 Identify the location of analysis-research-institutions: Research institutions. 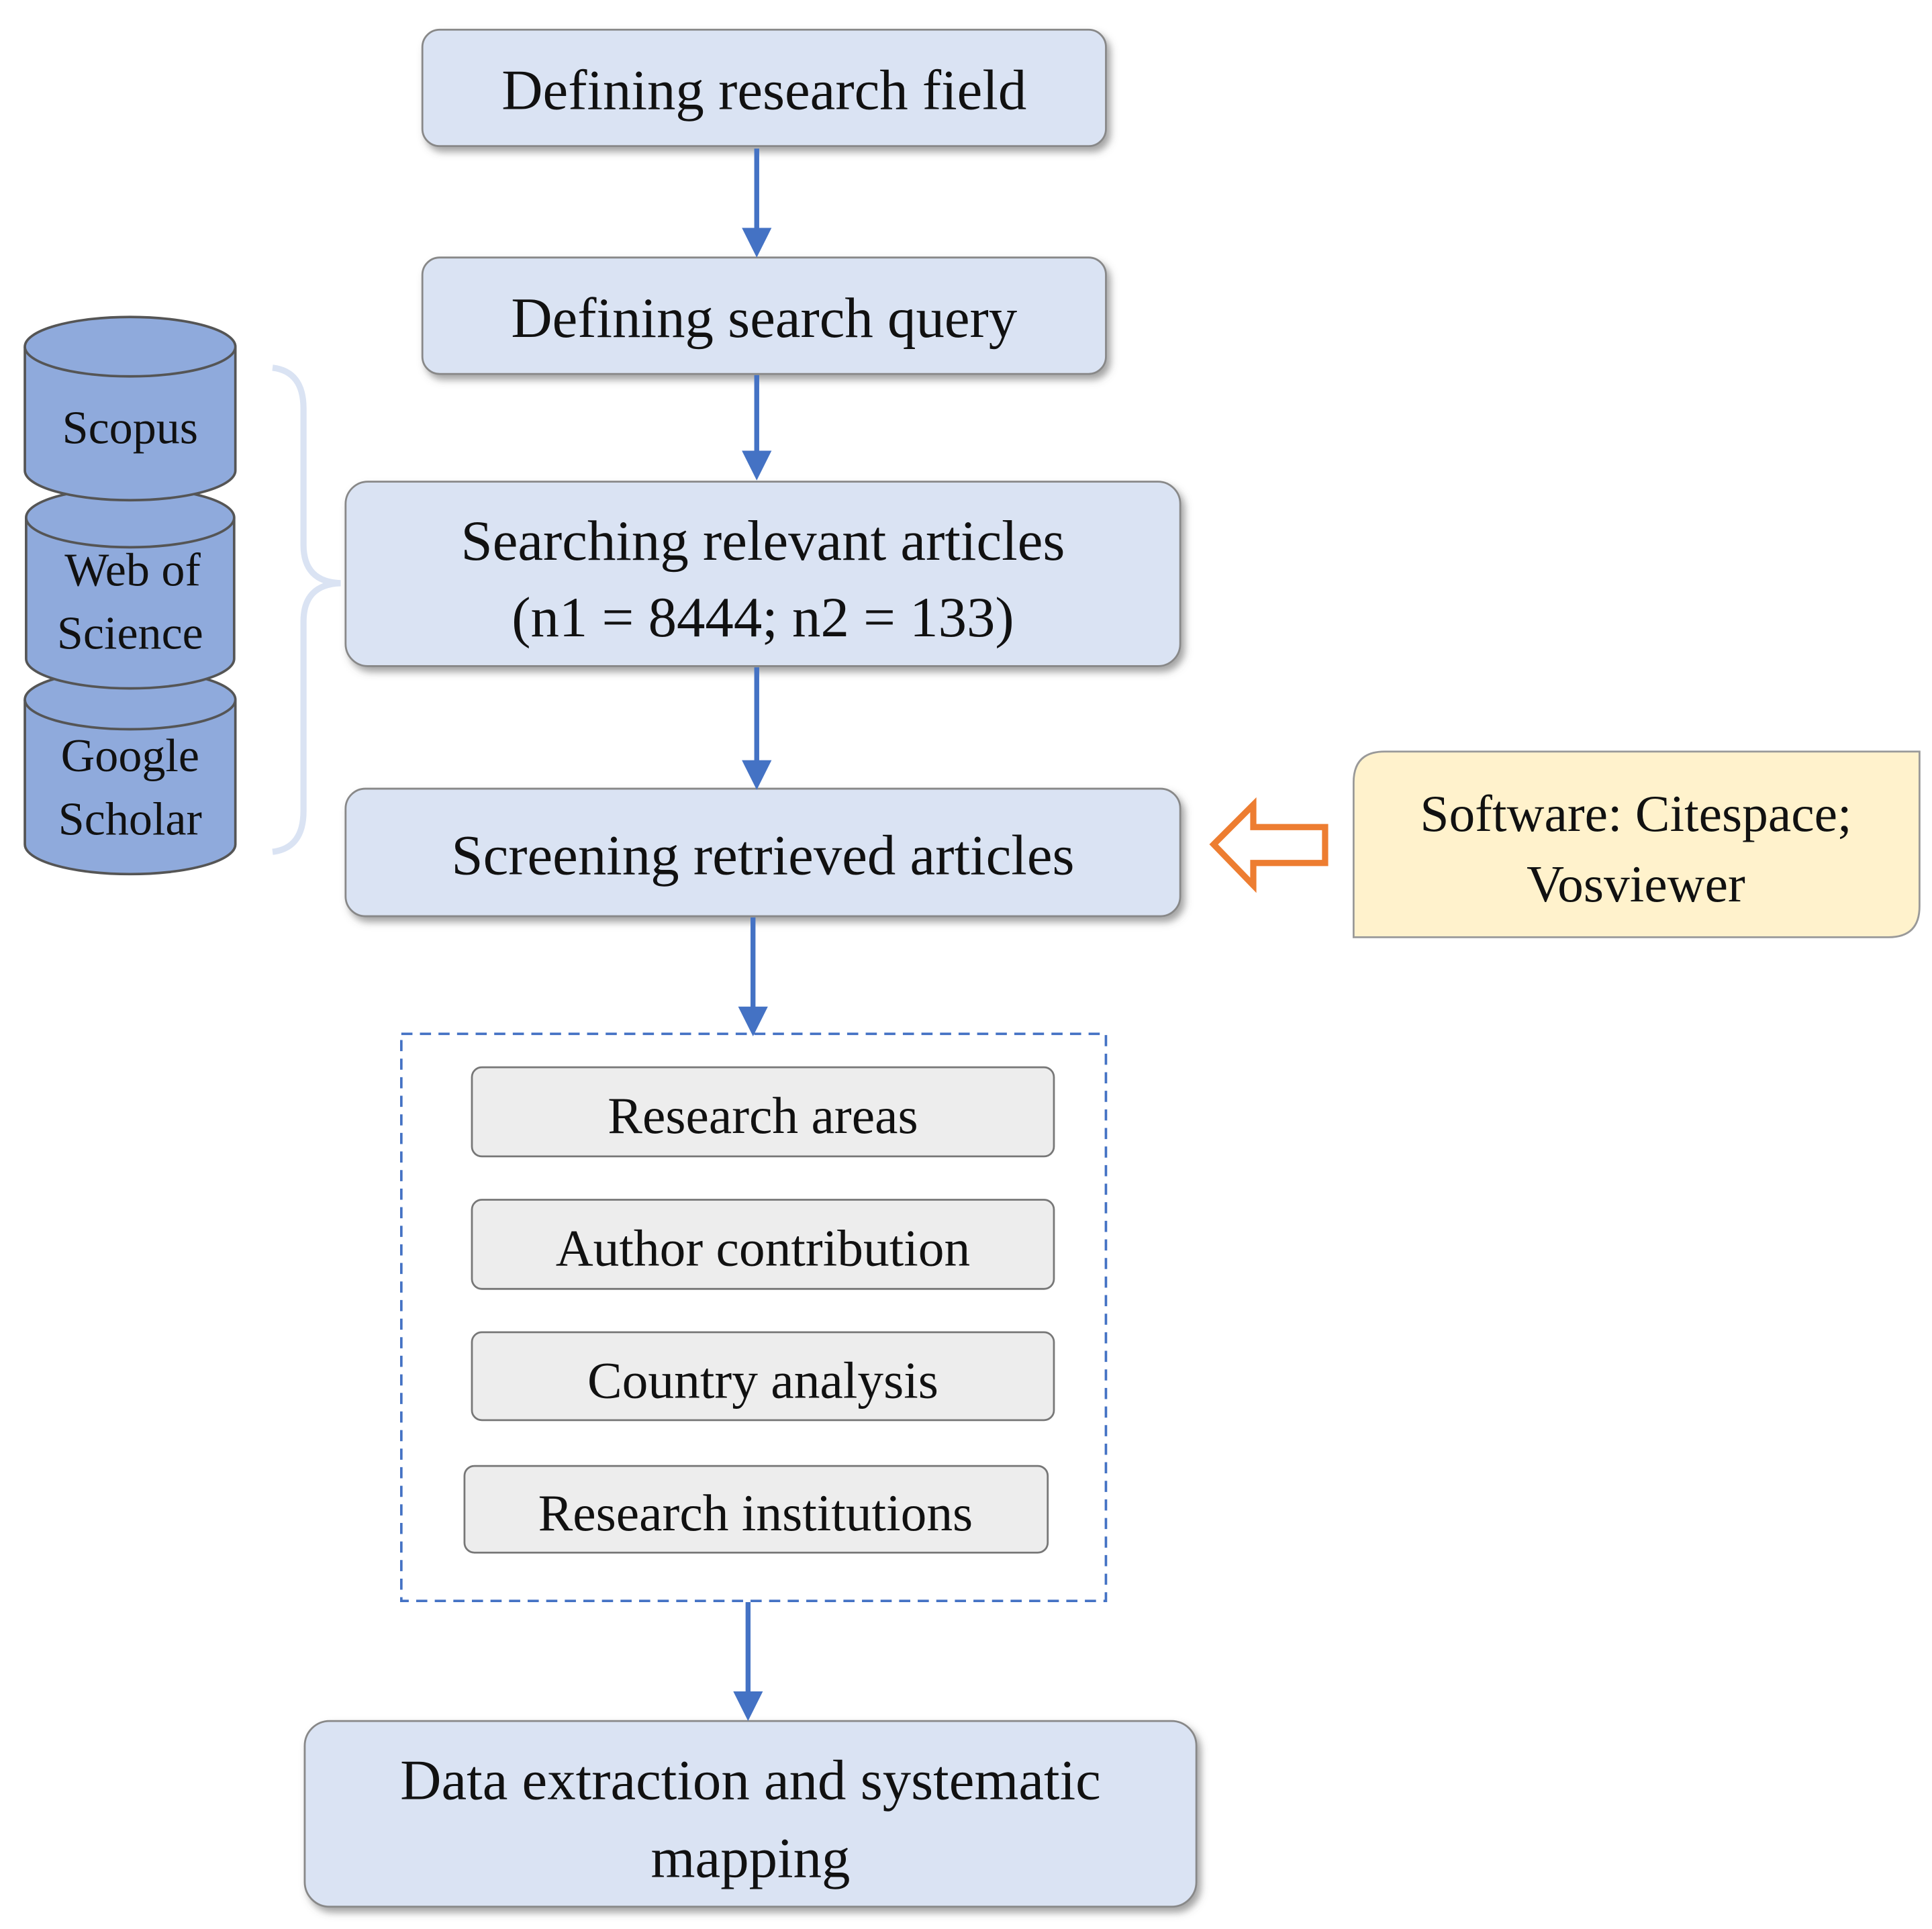
(756, 1509).